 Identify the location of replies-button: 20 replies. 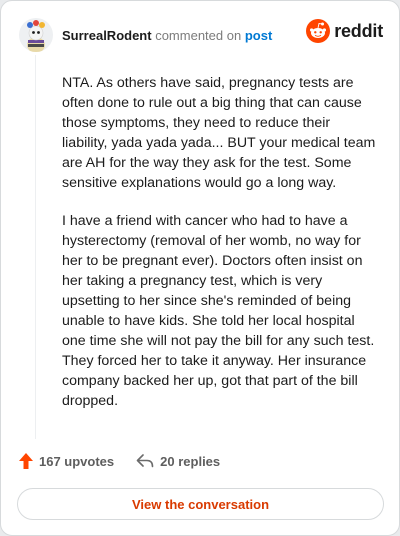
(178, 461).